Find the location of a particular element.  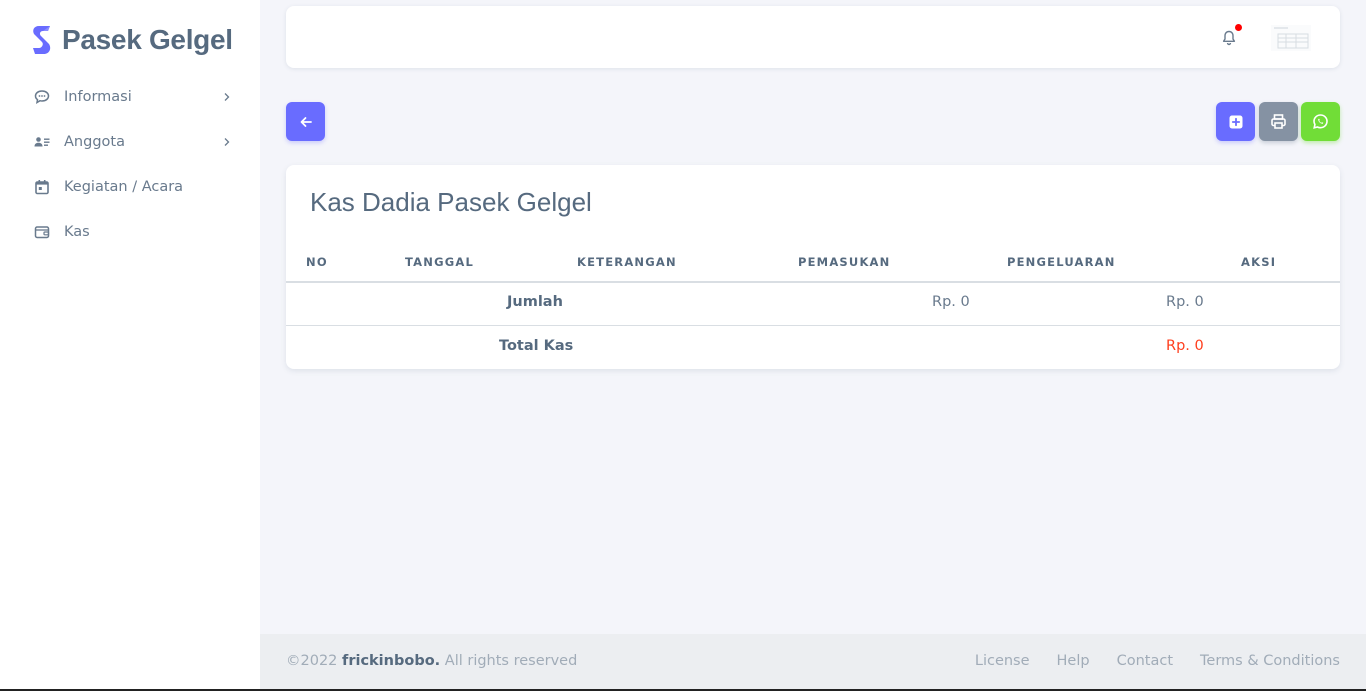

table-header-tanggal: TANGGAL is located at coordinates (439, 262).